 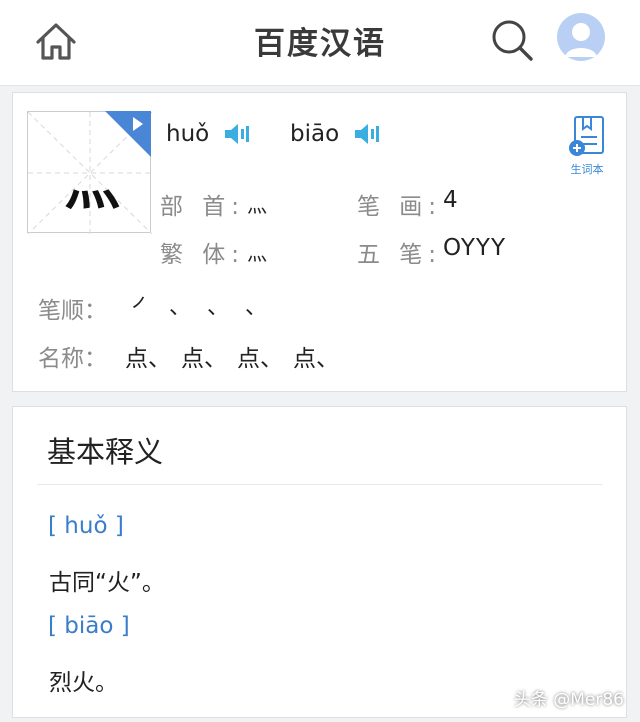 I want to click on vocab-label: 生词本, so click(x=587, y=169).